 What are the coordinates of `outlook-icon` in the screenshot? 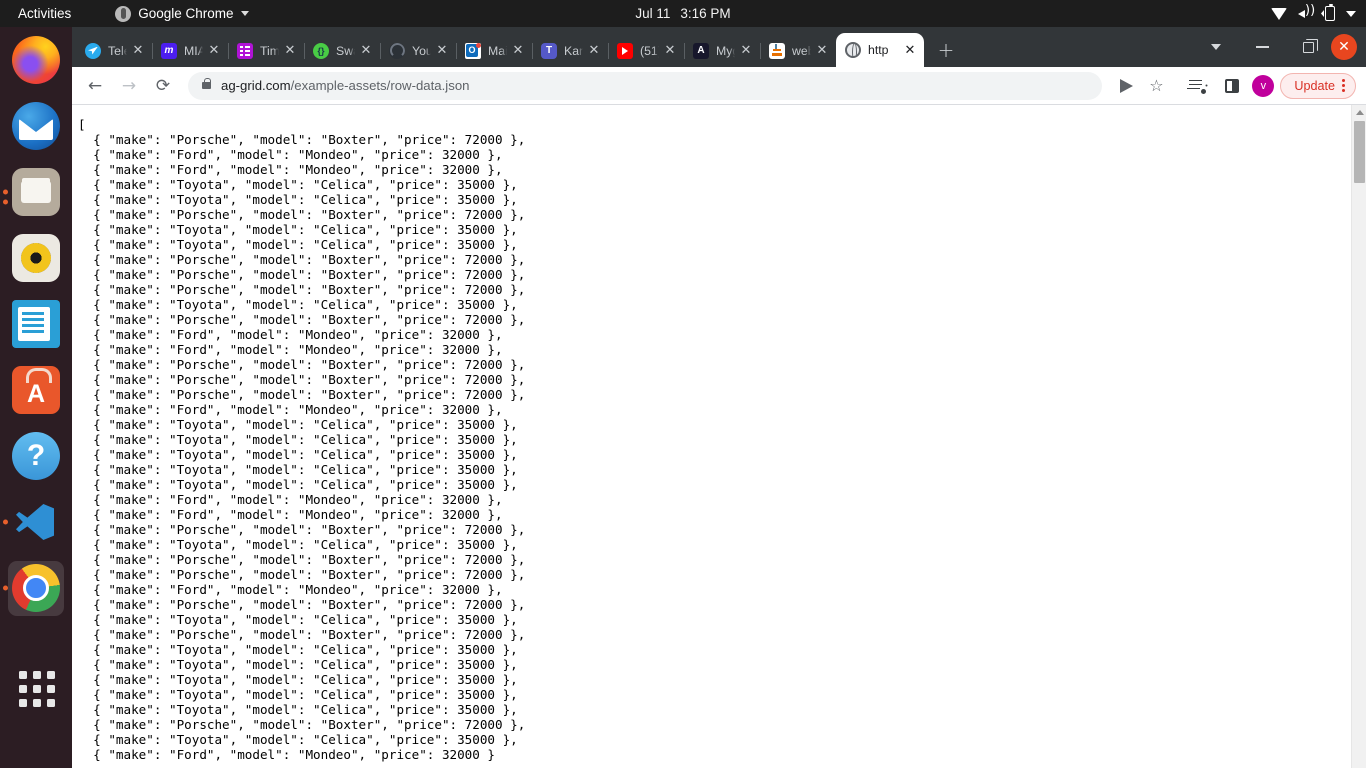 It's located at (473, 50).